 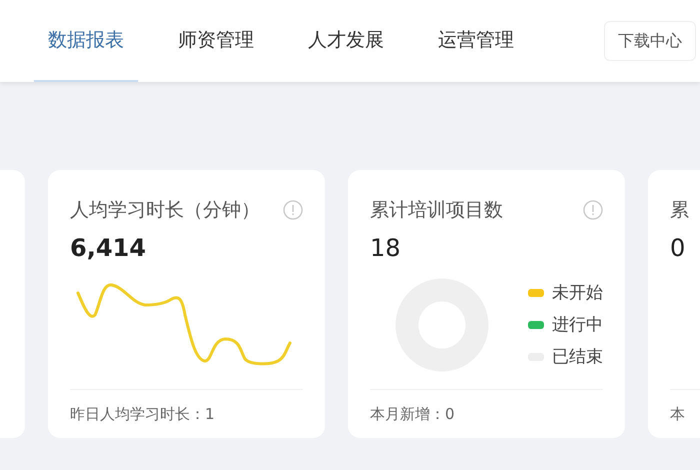 I want to click on nav-tab: 数据报表, so click(x=86, y=41).